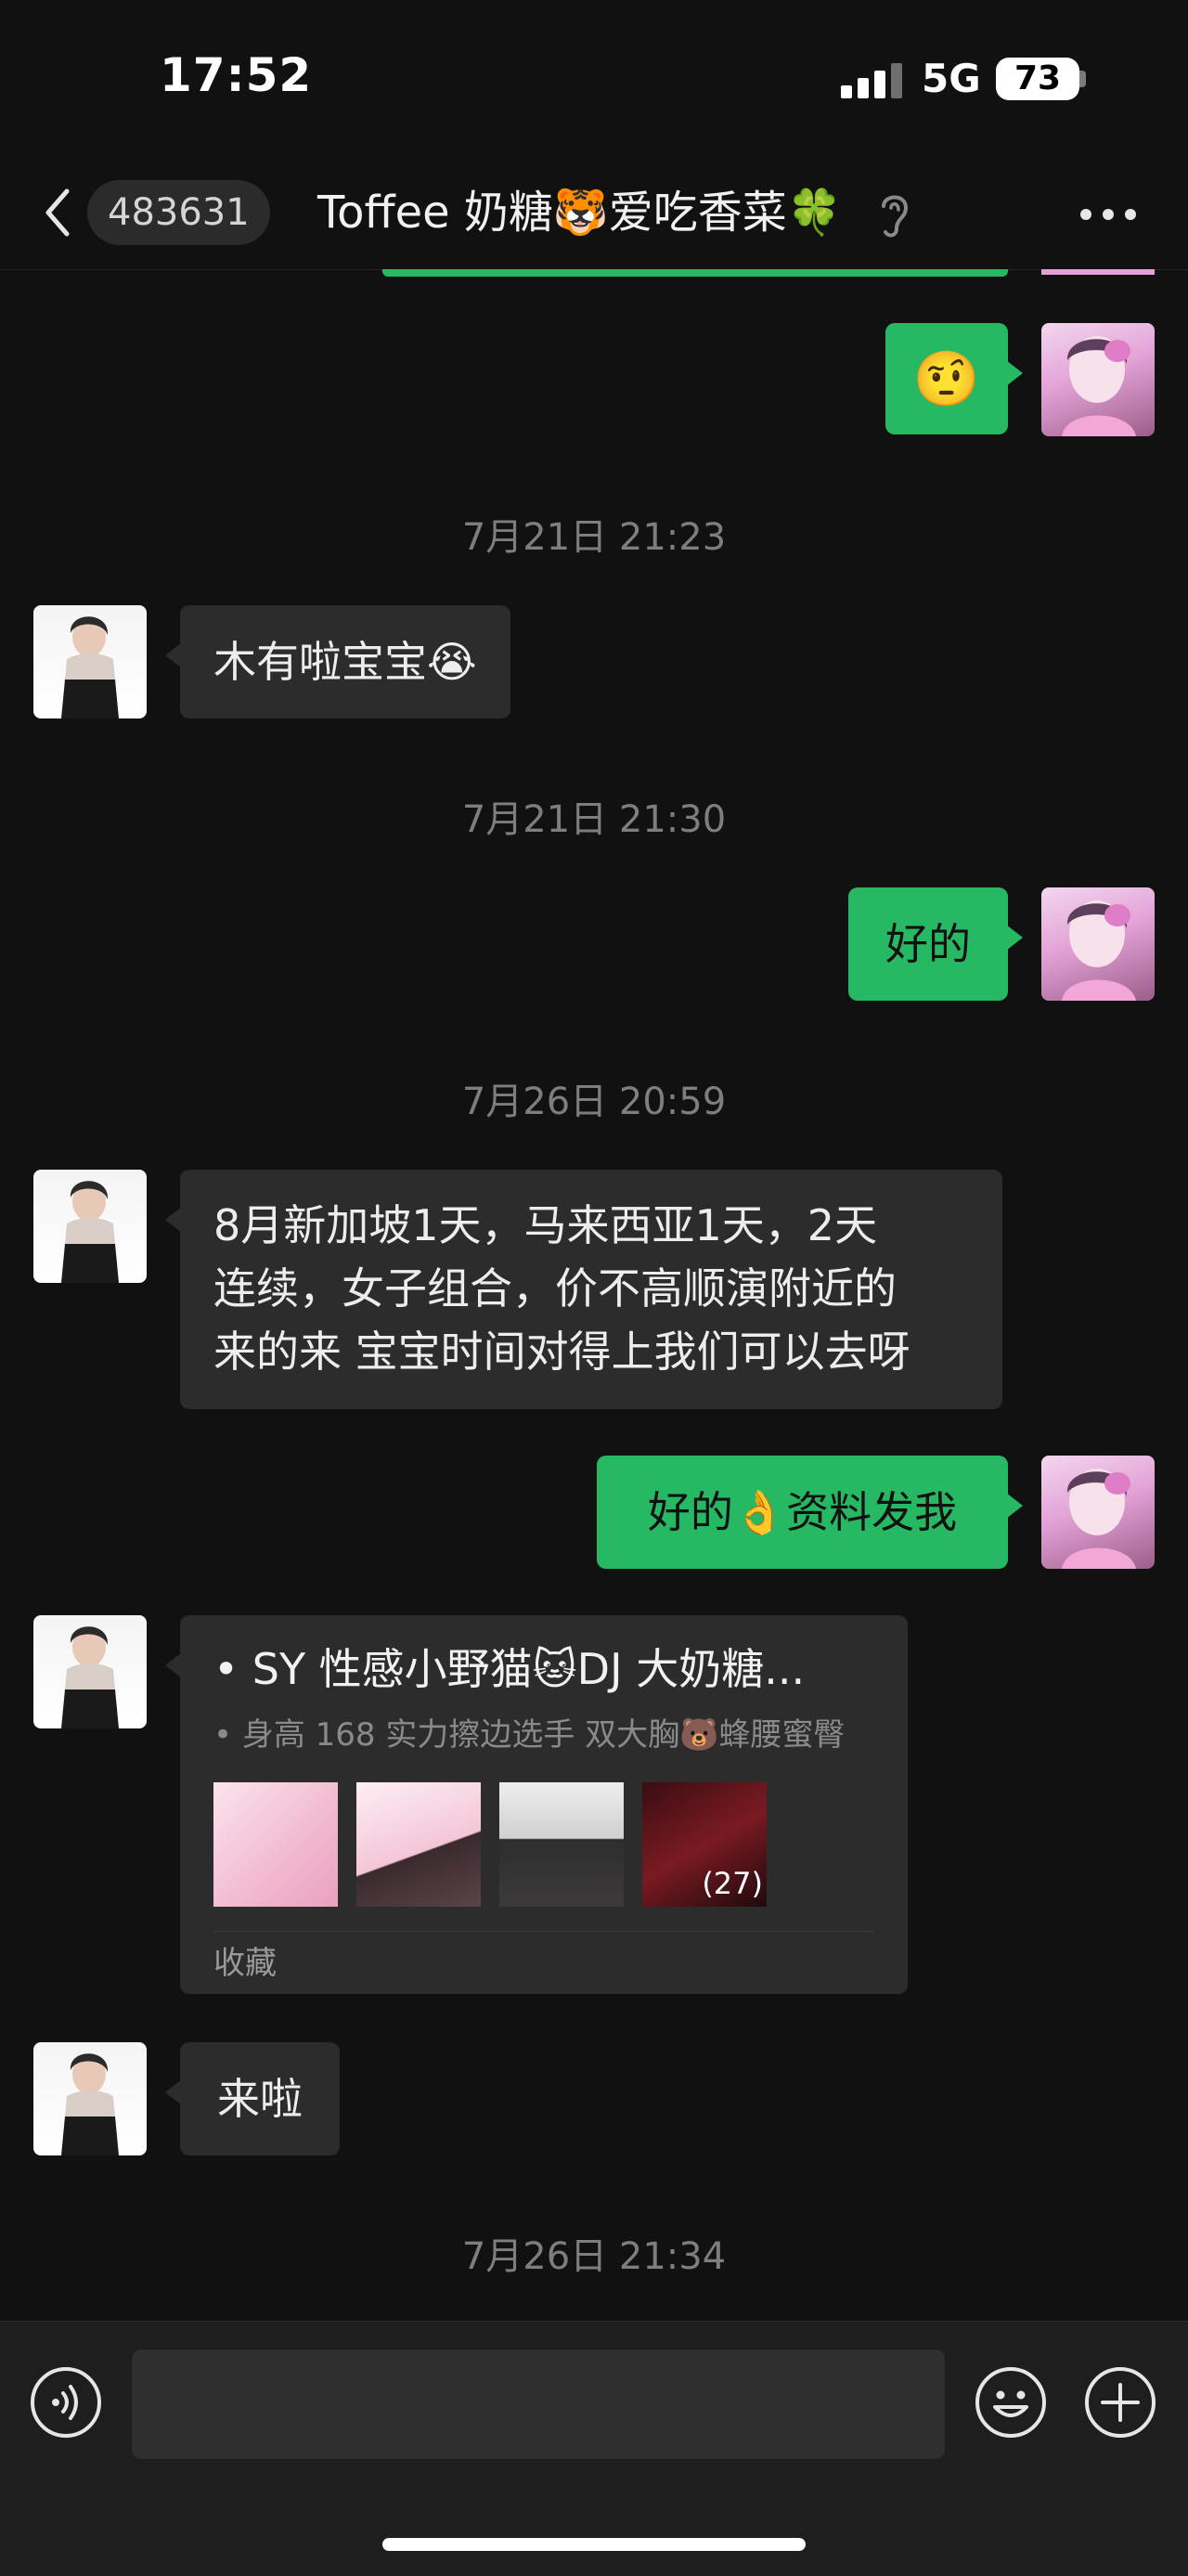  Describe the element at coordinates (695, 273) in the screenshot. I see `previous-message-edge` at that location.